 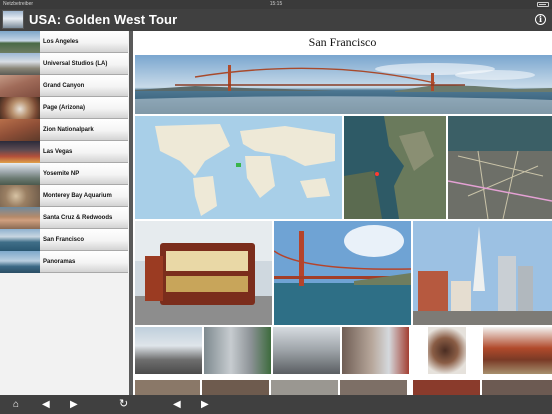 What do you see at coordinates (20, 64) in the screenshot?
I see `universal-studios-thumbnail` at bounding box center [20, 64].